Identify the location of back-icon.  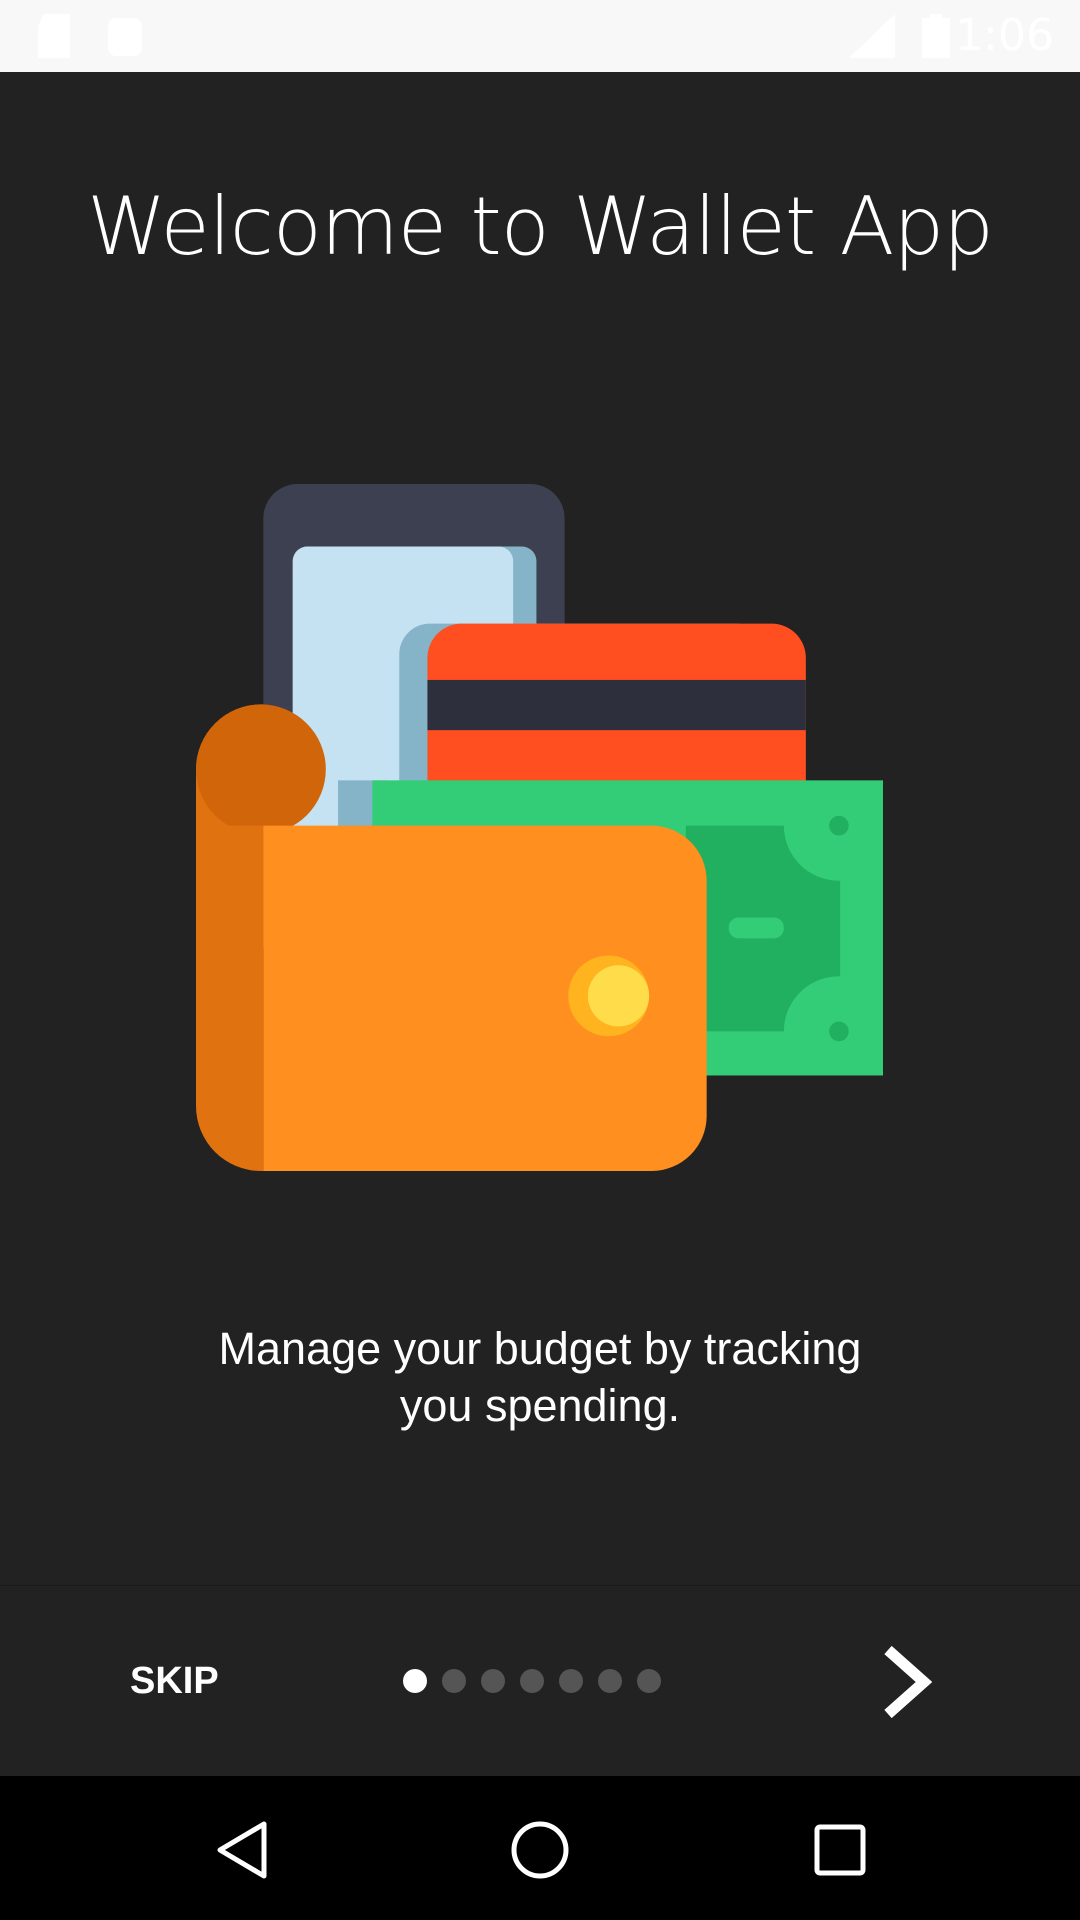
(242, 1850).